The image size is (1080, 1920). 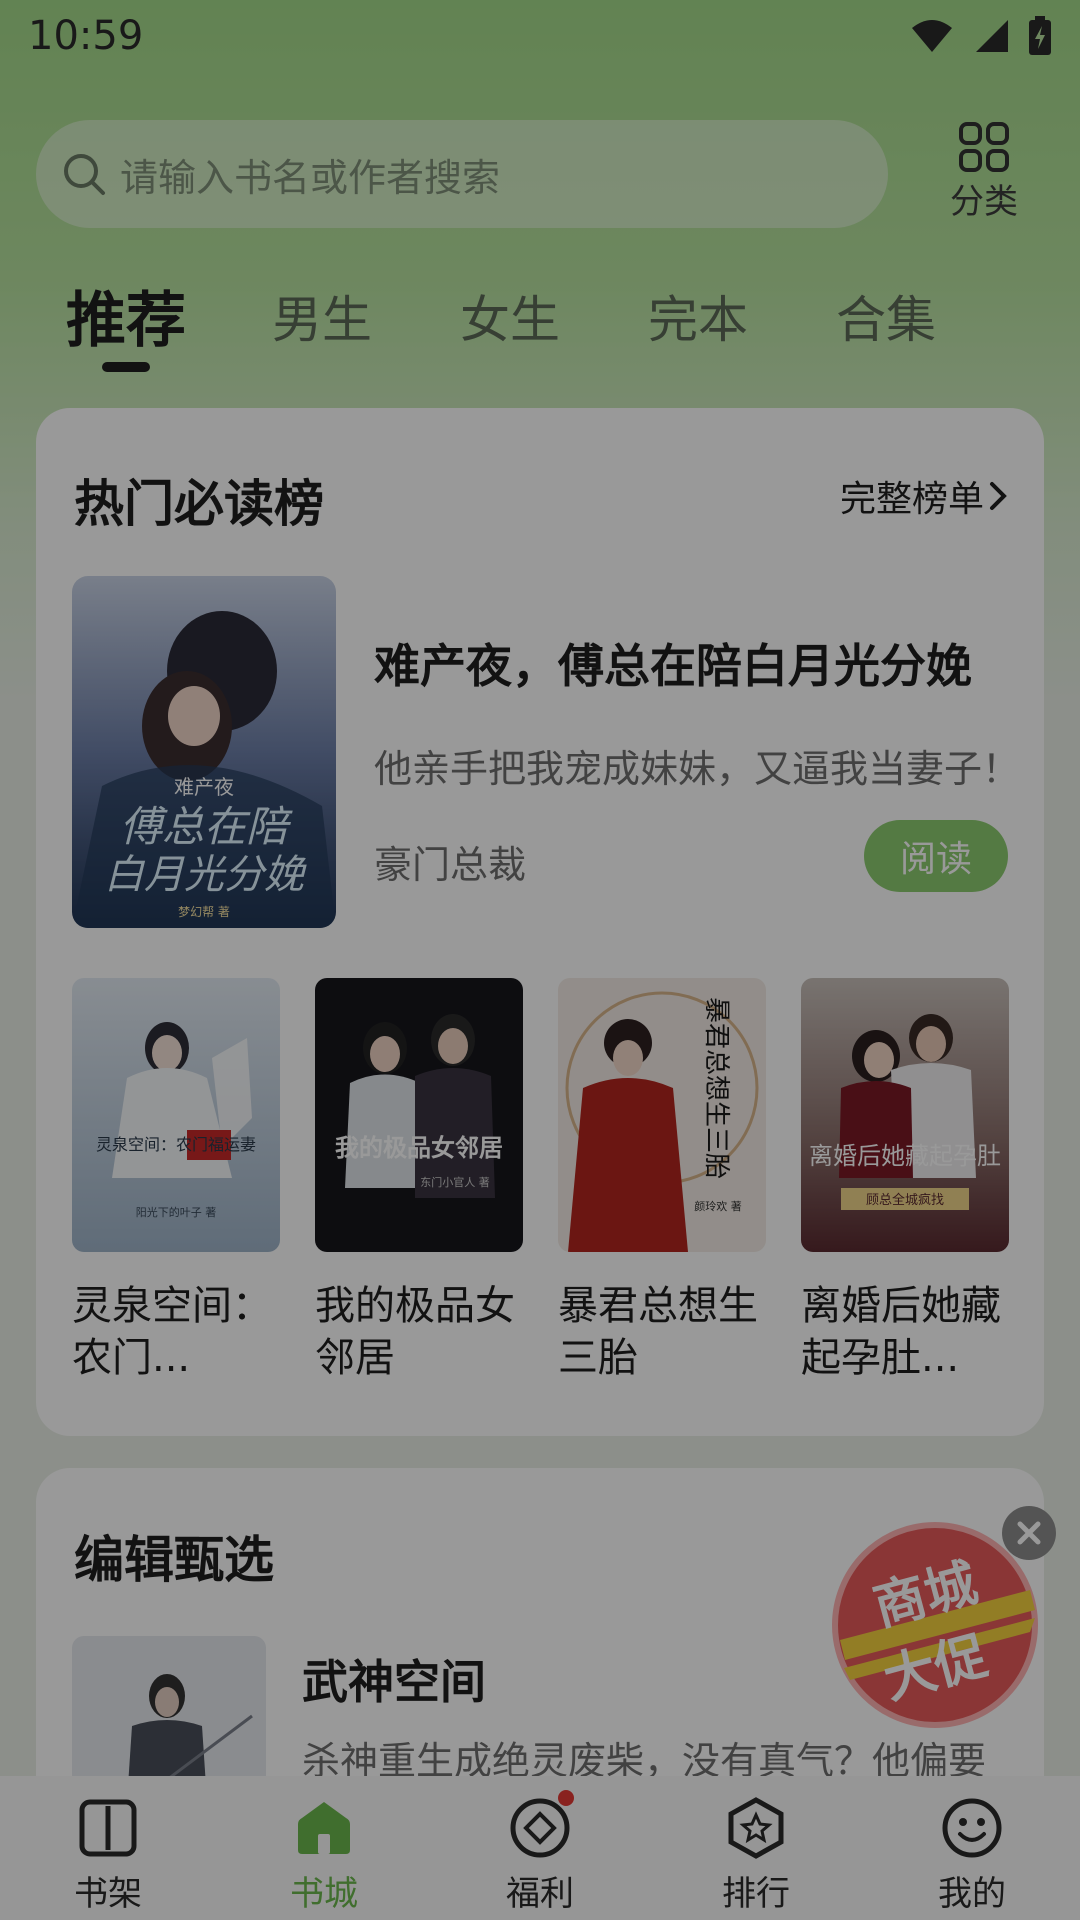 What do you see at coordinates (905, 1200) in the screenshot?
I see `book-cover-subtitle: 顾总全城疯找` at bounding box center [905, 1200].